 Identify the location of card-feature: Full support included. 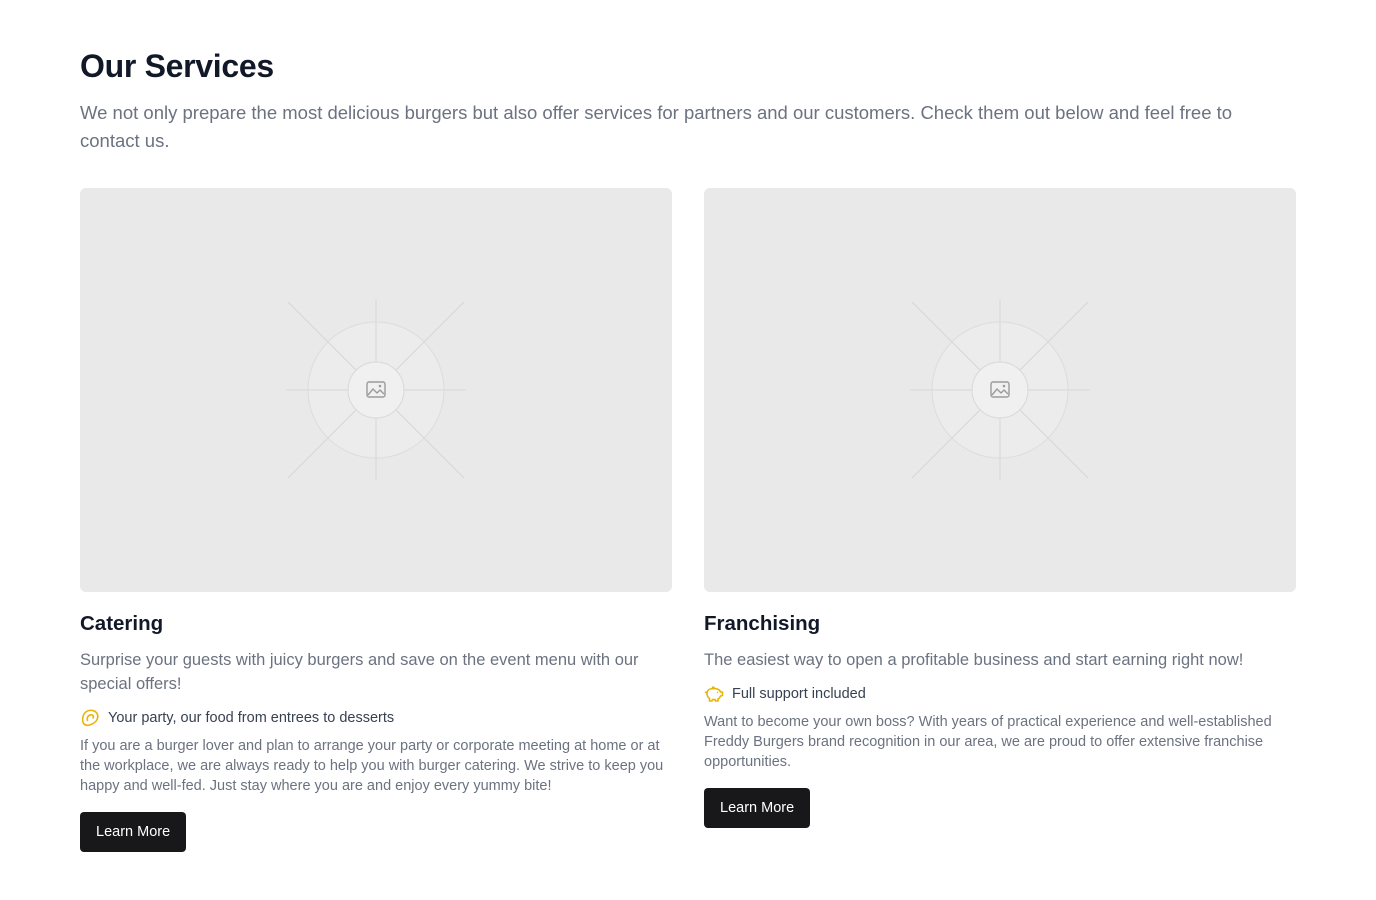
(1000, 694).